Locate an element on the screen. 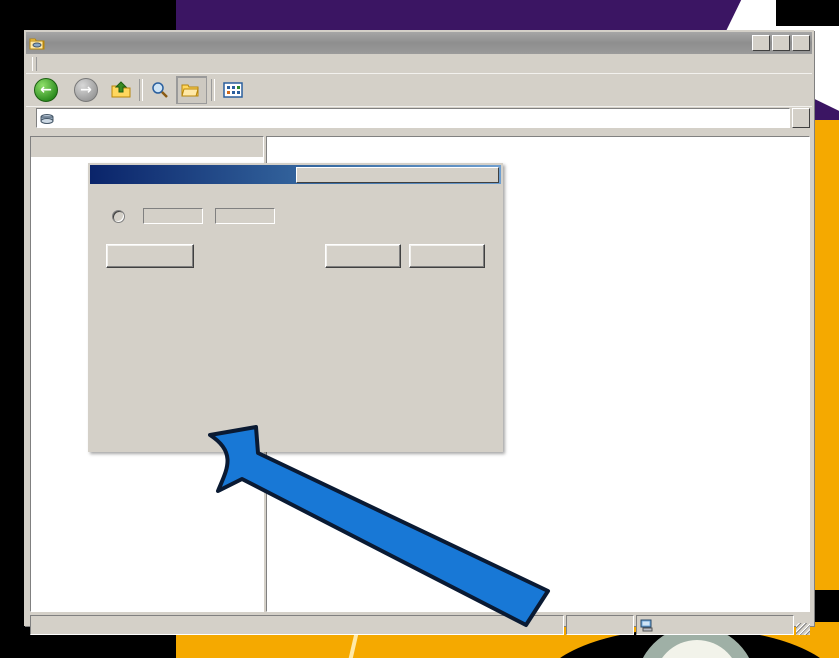 The width and height of the screenshot is (839, 658). status-size is located at coordinates (600, 625).